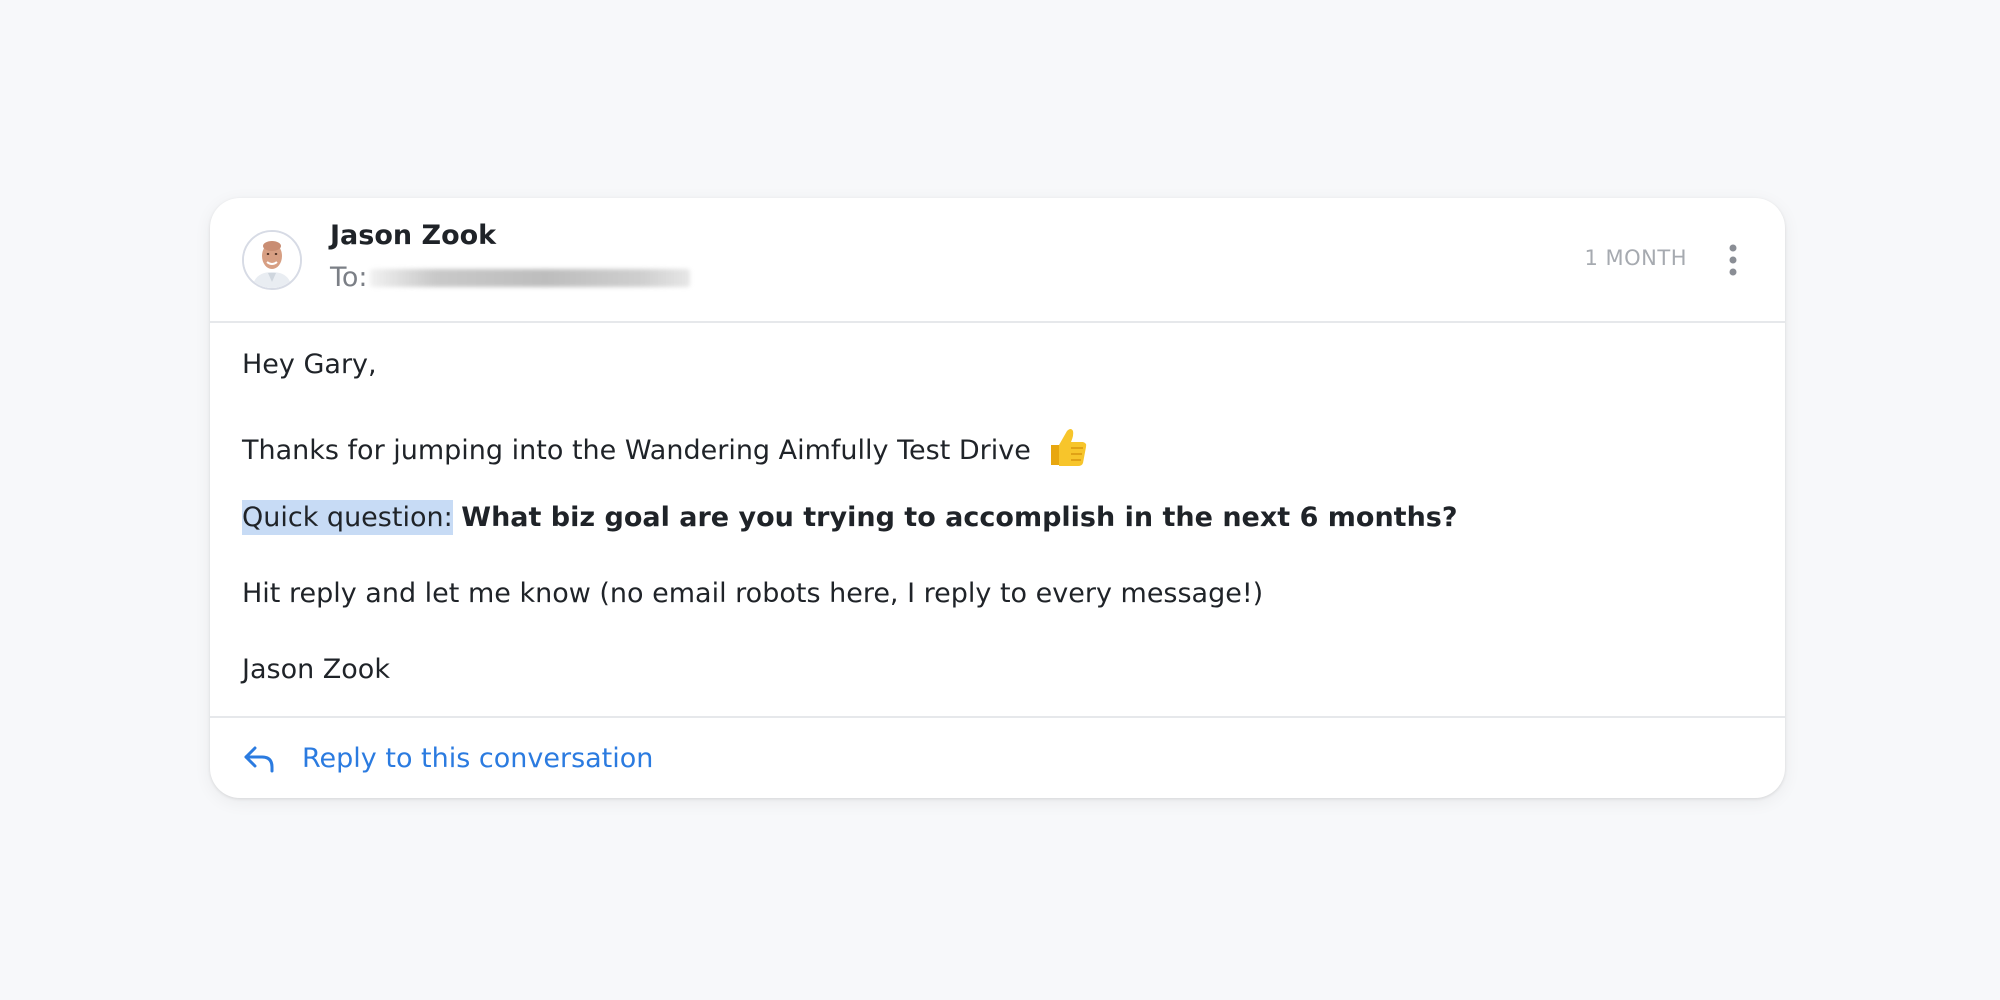 The image size is (2000, 1000). I want to click on thumbs-up-icon, so click(1067, 447).